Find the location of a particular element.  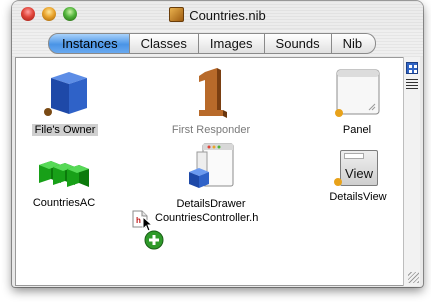

view-icon: View is located at coordinates (357, 168).